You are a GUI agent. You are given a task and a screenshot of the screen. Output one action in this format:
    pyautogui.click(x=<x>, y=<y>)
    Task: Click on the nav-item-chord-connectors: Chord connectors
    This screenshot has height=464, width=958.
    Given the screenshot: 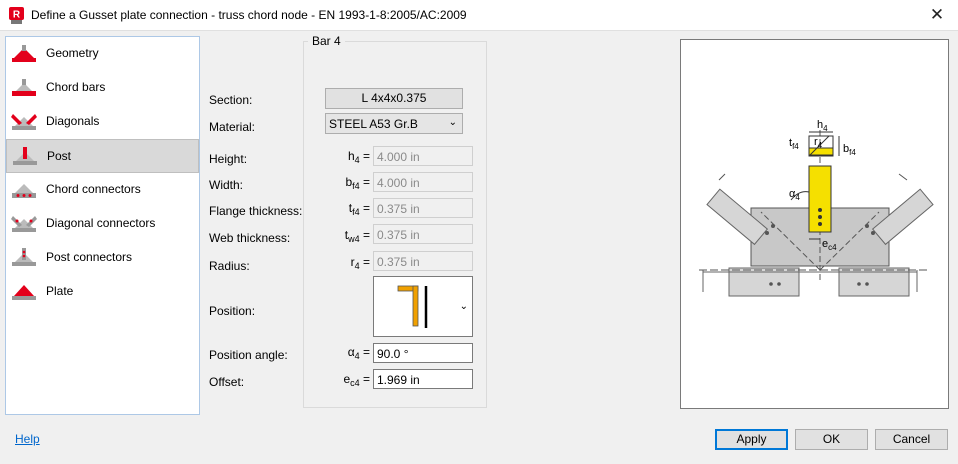 What is the action you would take?
    pyautogui.click(x=102, y=190)
    